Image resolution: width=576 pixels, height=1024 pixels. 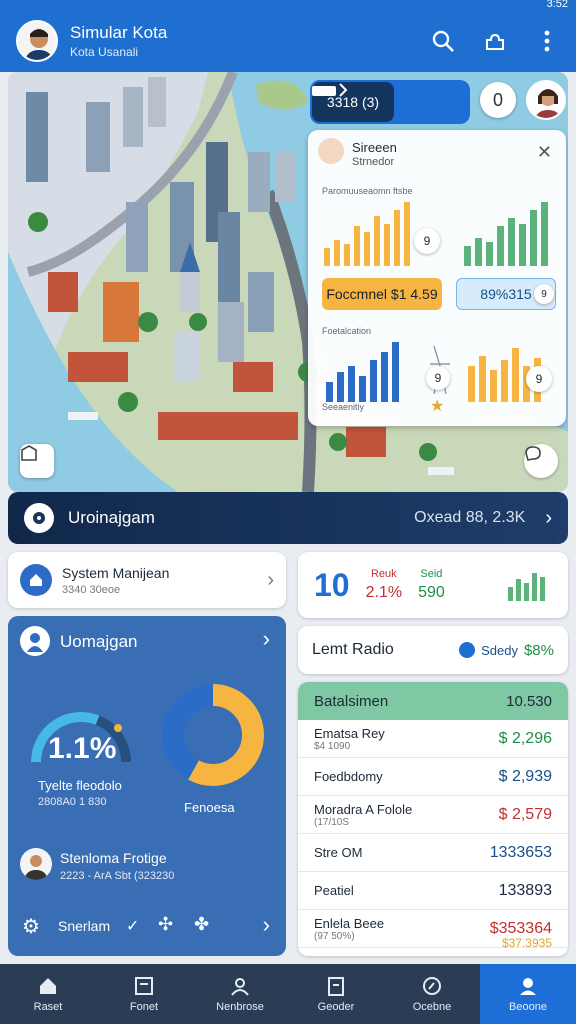 I want to click on star-icon: ★, so click(x=437, y=406).